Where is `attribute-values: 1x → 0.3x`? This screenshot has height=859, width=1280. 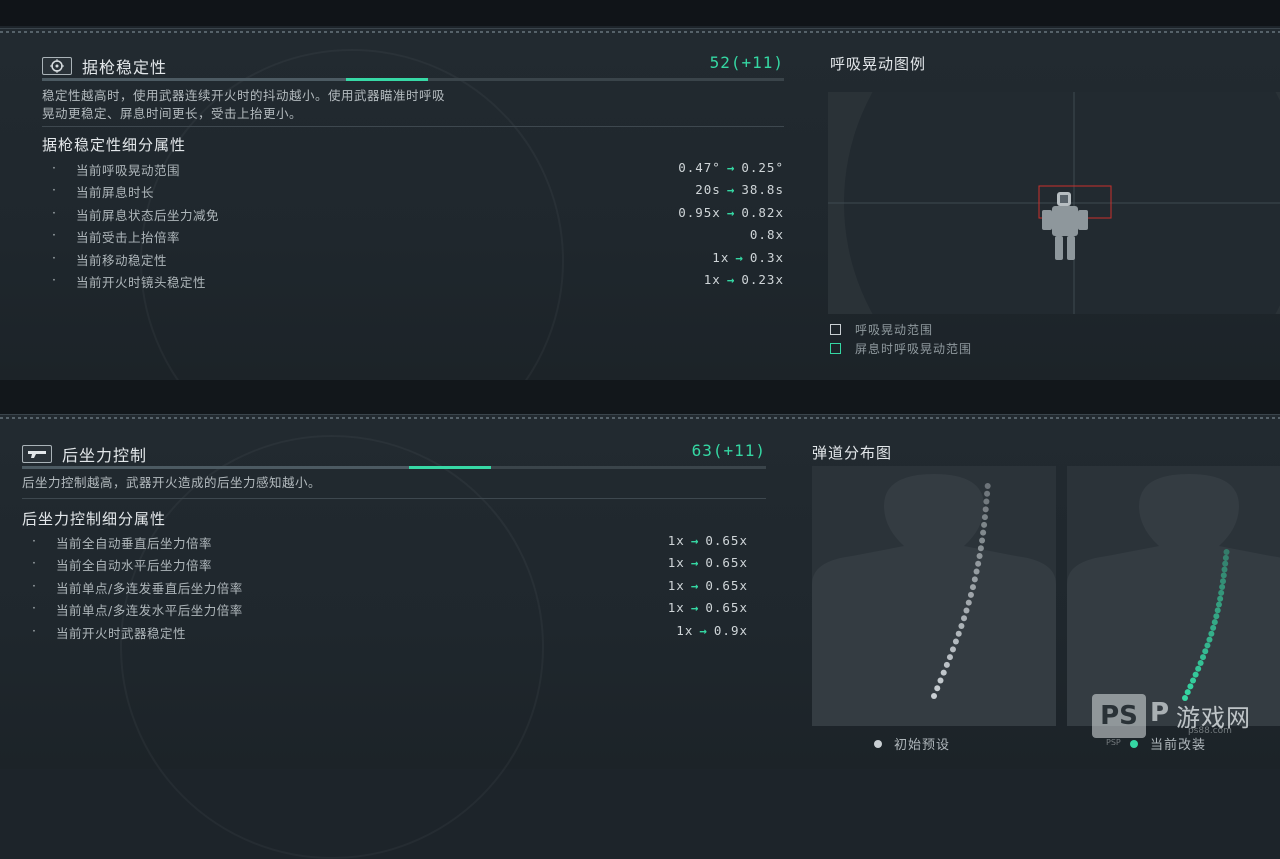 attribute-values: 1x → 0.3x is located at coordinates (748, 257).